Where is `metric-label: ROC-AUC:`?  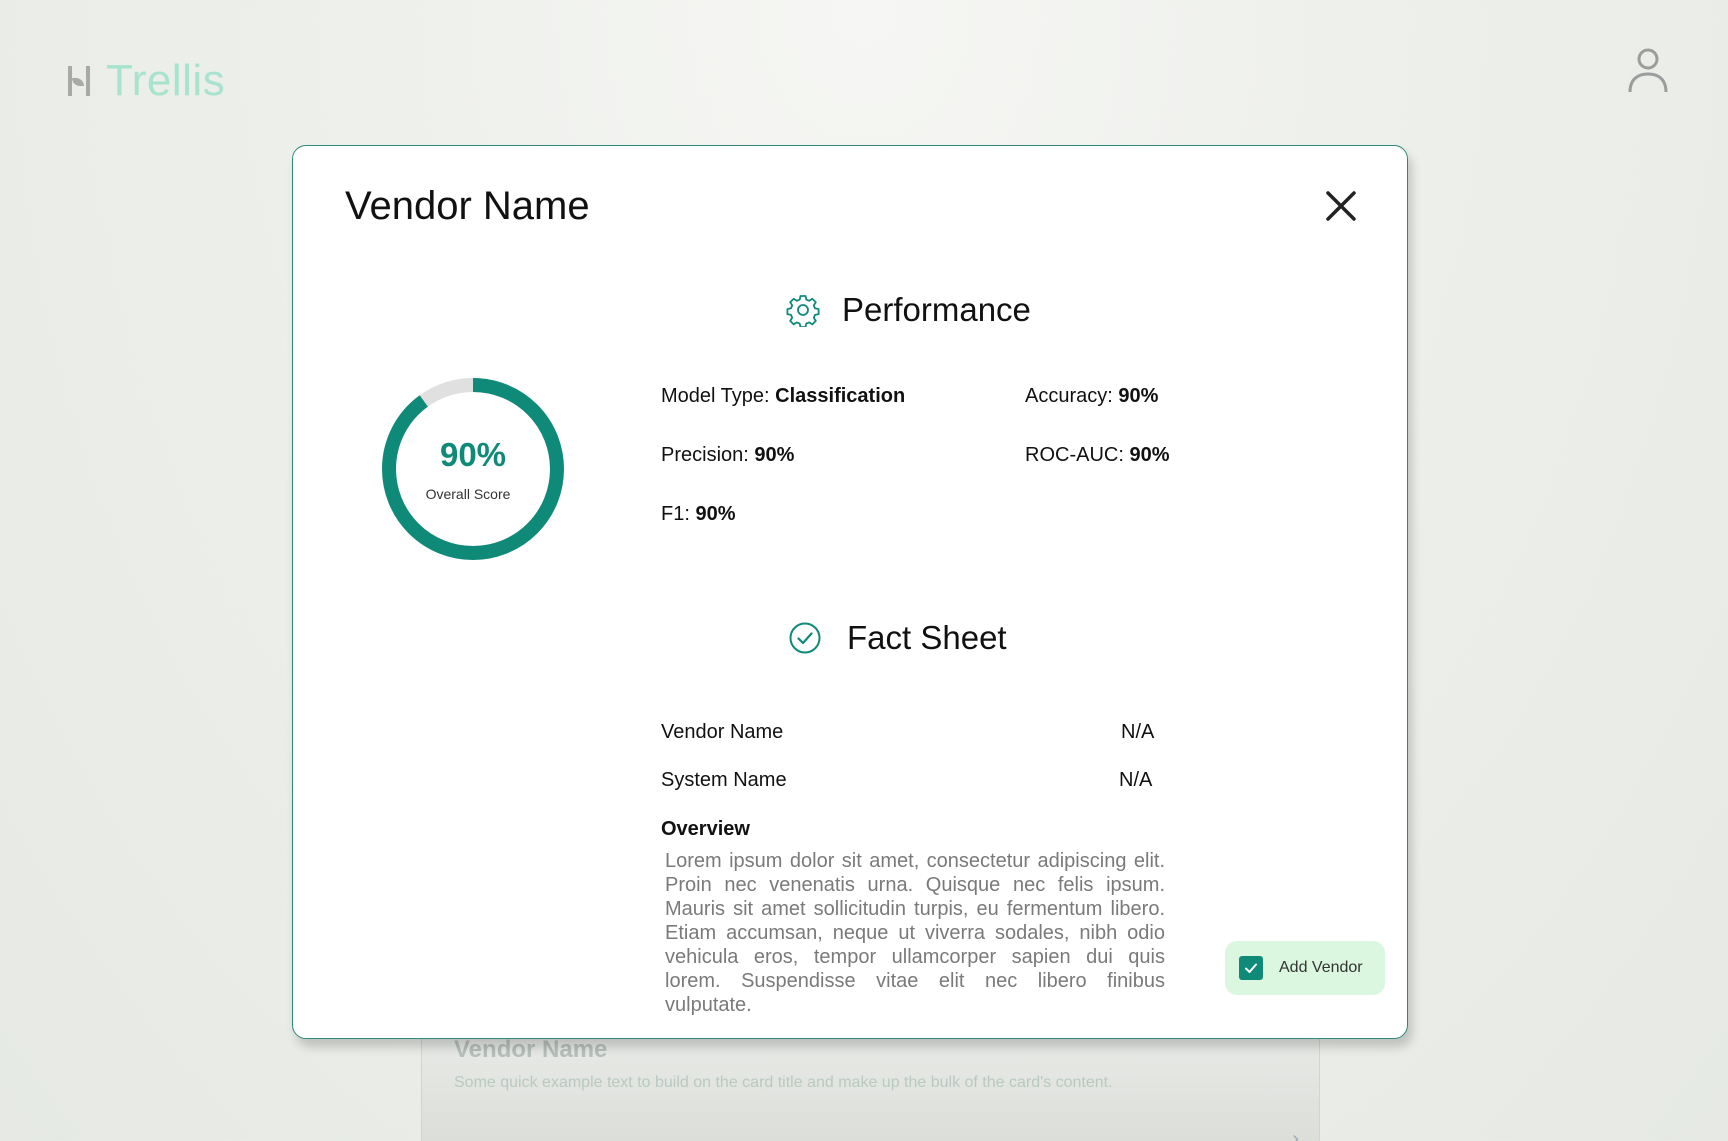
metric-label: ROC-AUC: is located at coordinates (1074, 455).